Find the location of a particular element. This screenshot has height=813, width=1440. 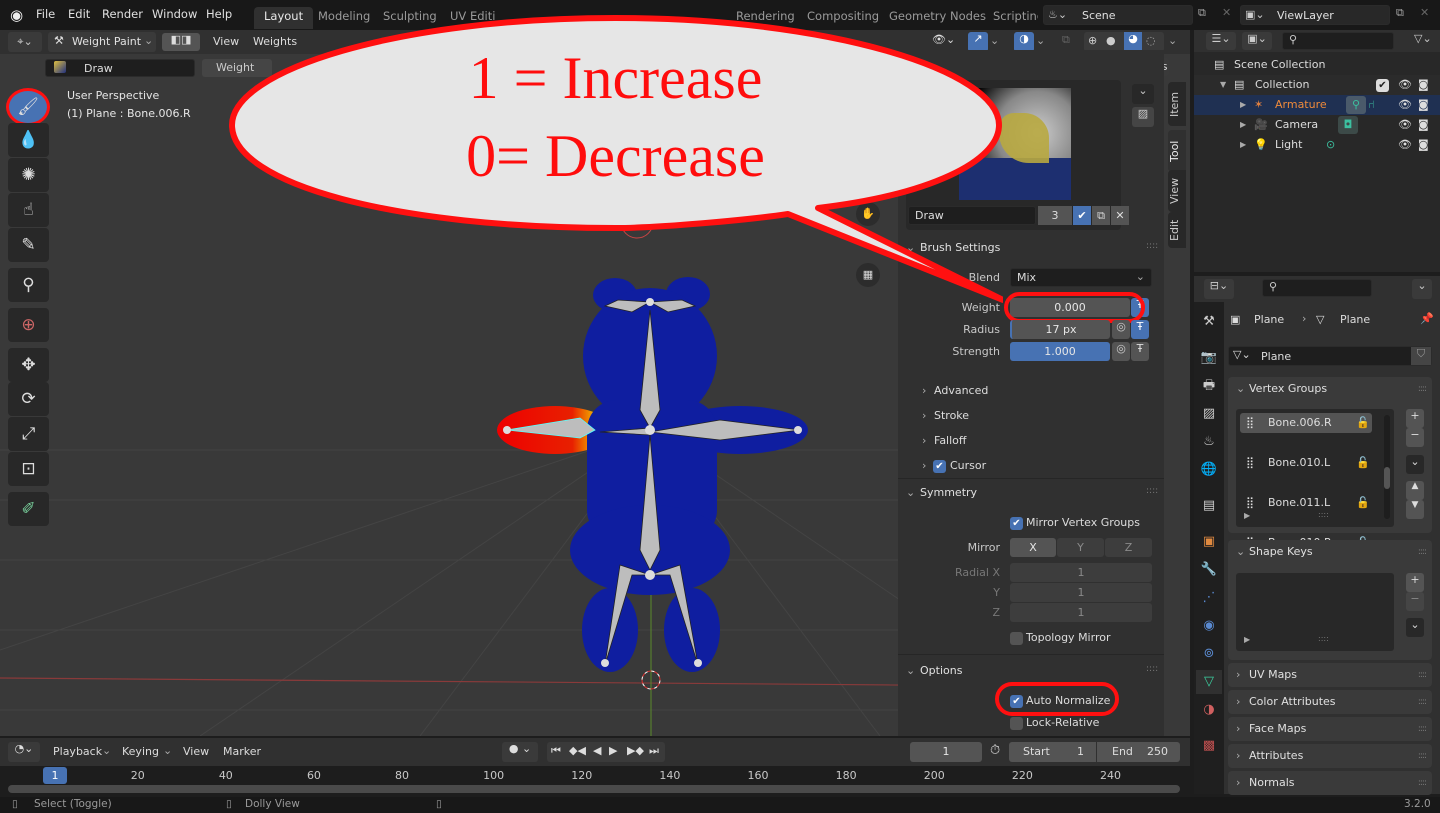

unlink-brush-icon: ✕ is located at coordinates (1120, 215).